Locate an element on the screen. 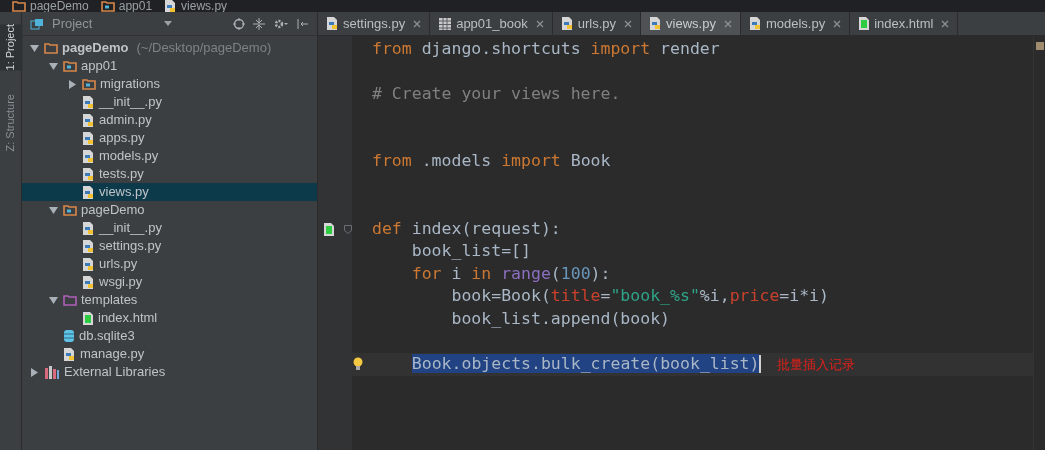  dropdown-caret-icon is located at coordinates (168, 23).